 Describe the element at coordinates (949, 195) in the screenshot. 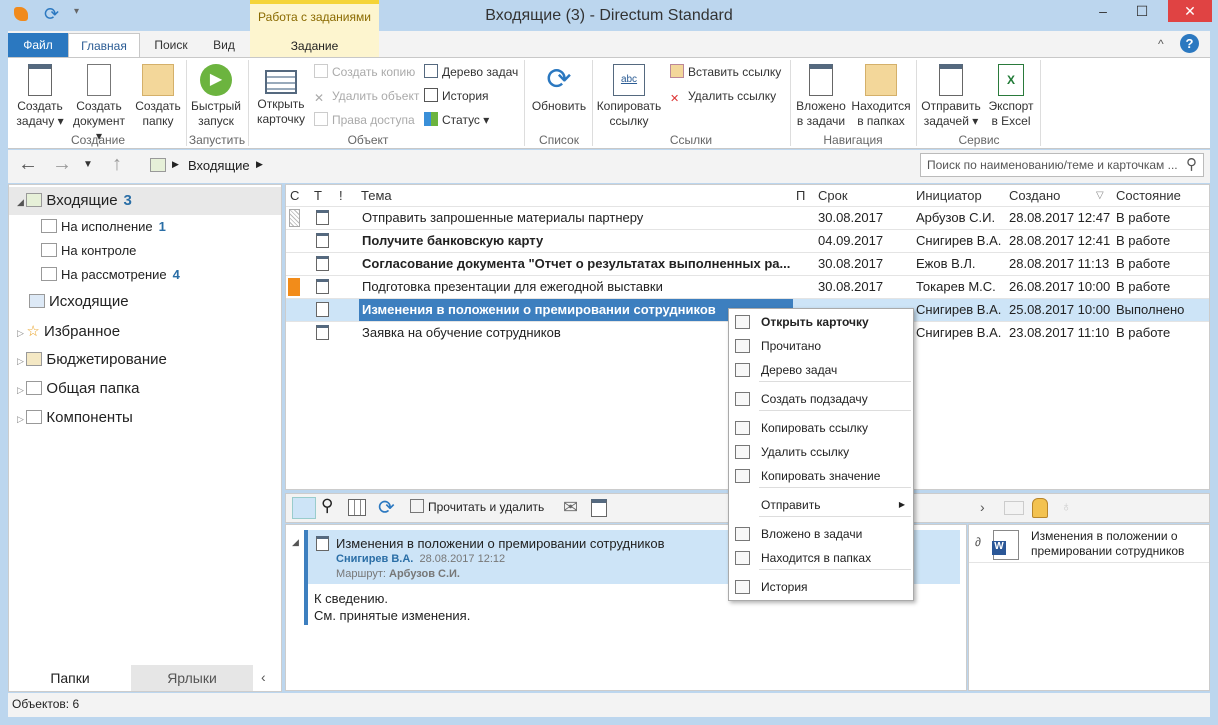

I see `column-header-initiator: Инициатор` at that location.